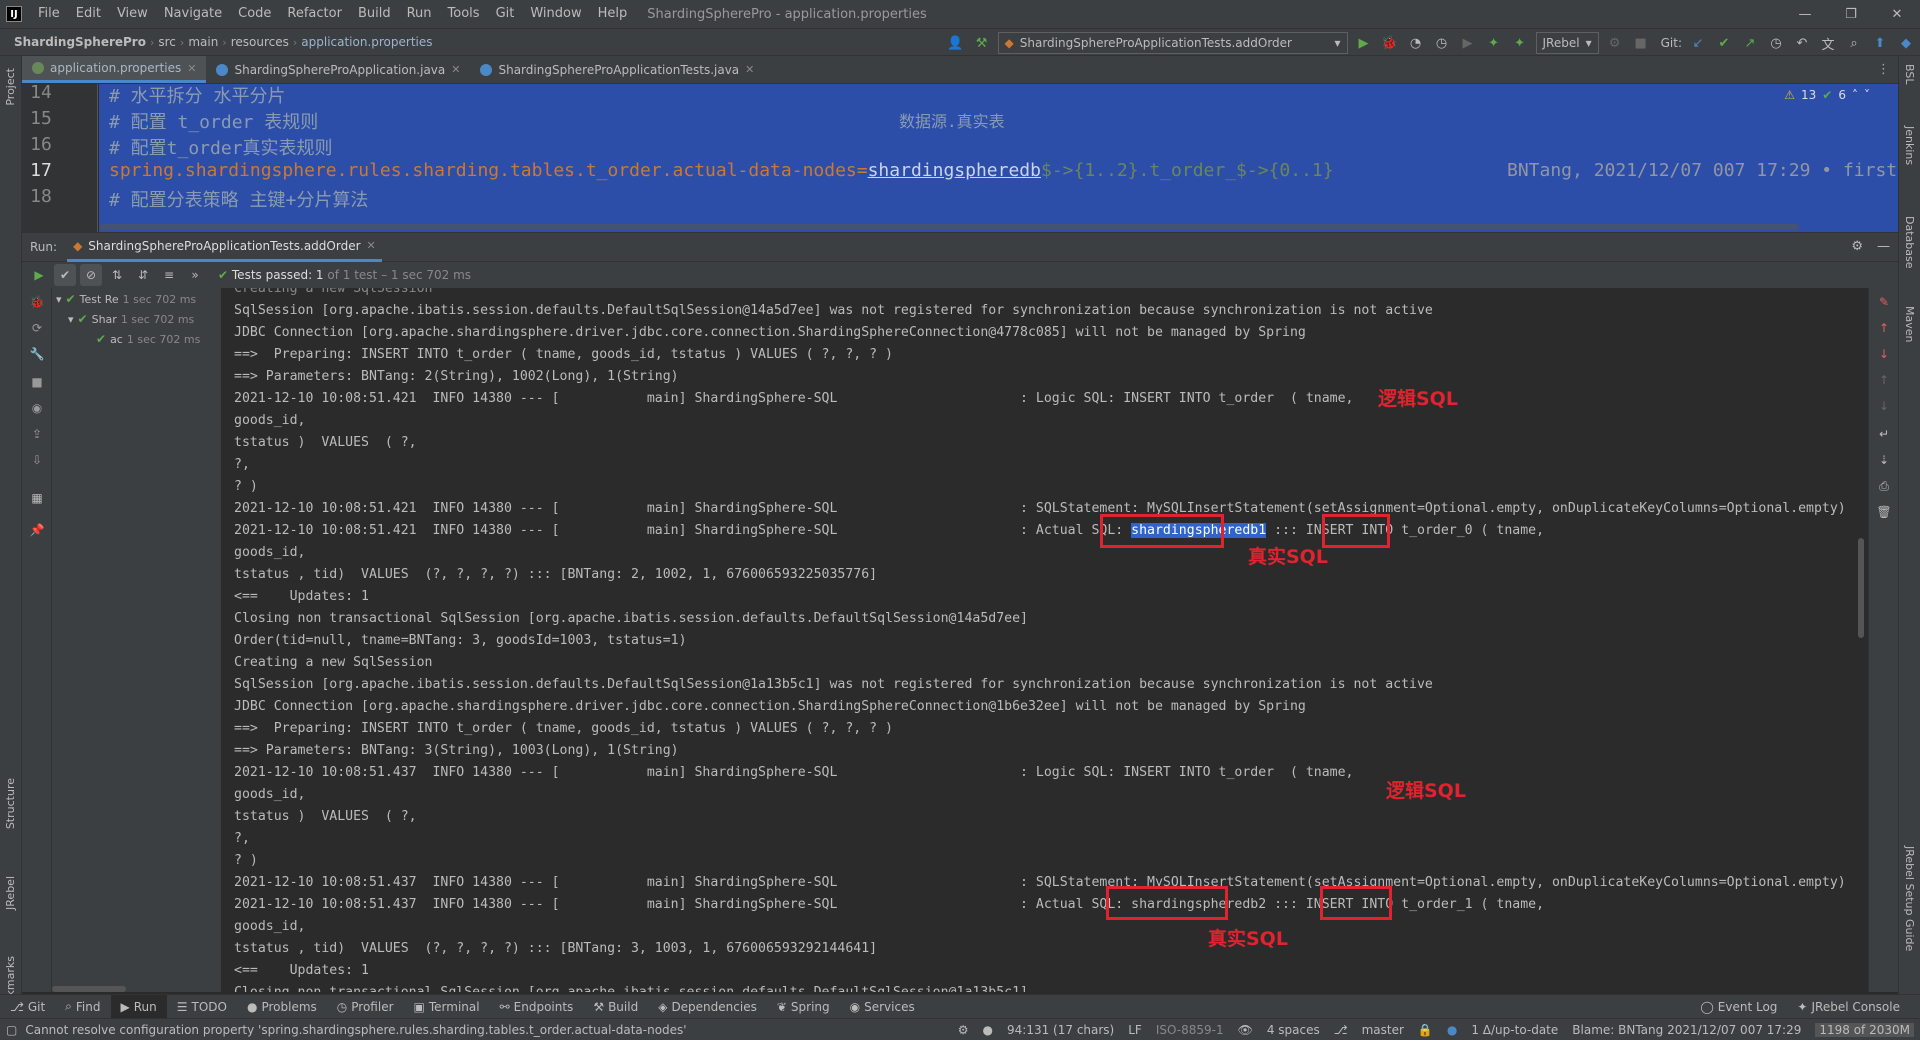 Image resolution: width=1920 pixels, height=1040 pixels. Describe the element at coordinates (37, 460) in the screenshot. I see `import-icon: ⇩` at that location.